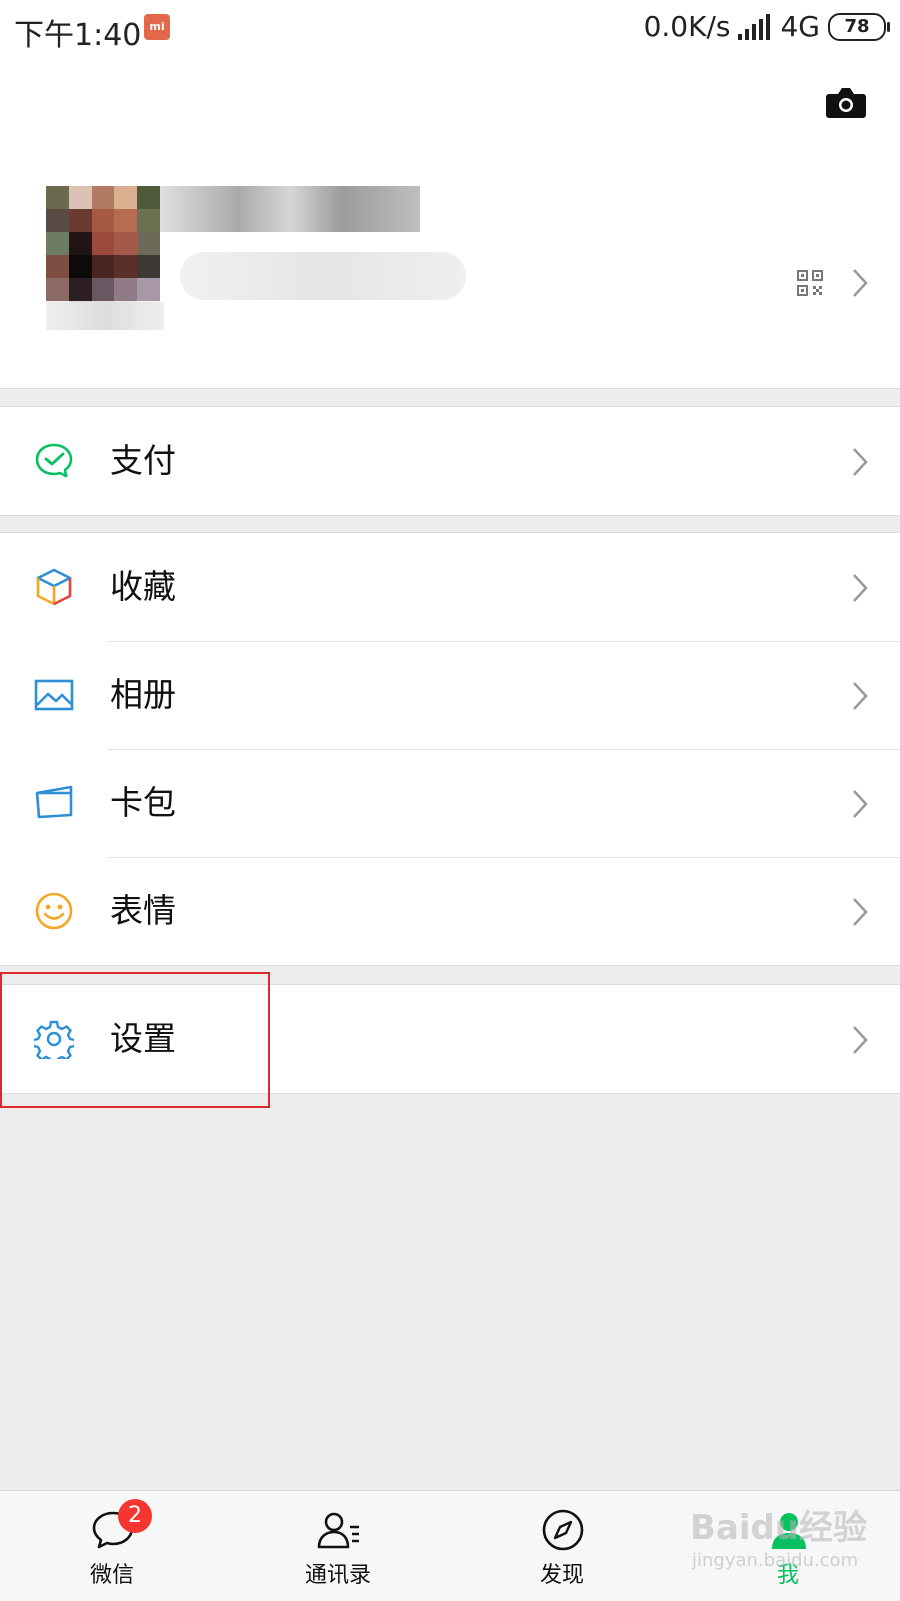 The image size is (900, 1601). I want to click on watermark: Baidu经验, so click(779, 1528).